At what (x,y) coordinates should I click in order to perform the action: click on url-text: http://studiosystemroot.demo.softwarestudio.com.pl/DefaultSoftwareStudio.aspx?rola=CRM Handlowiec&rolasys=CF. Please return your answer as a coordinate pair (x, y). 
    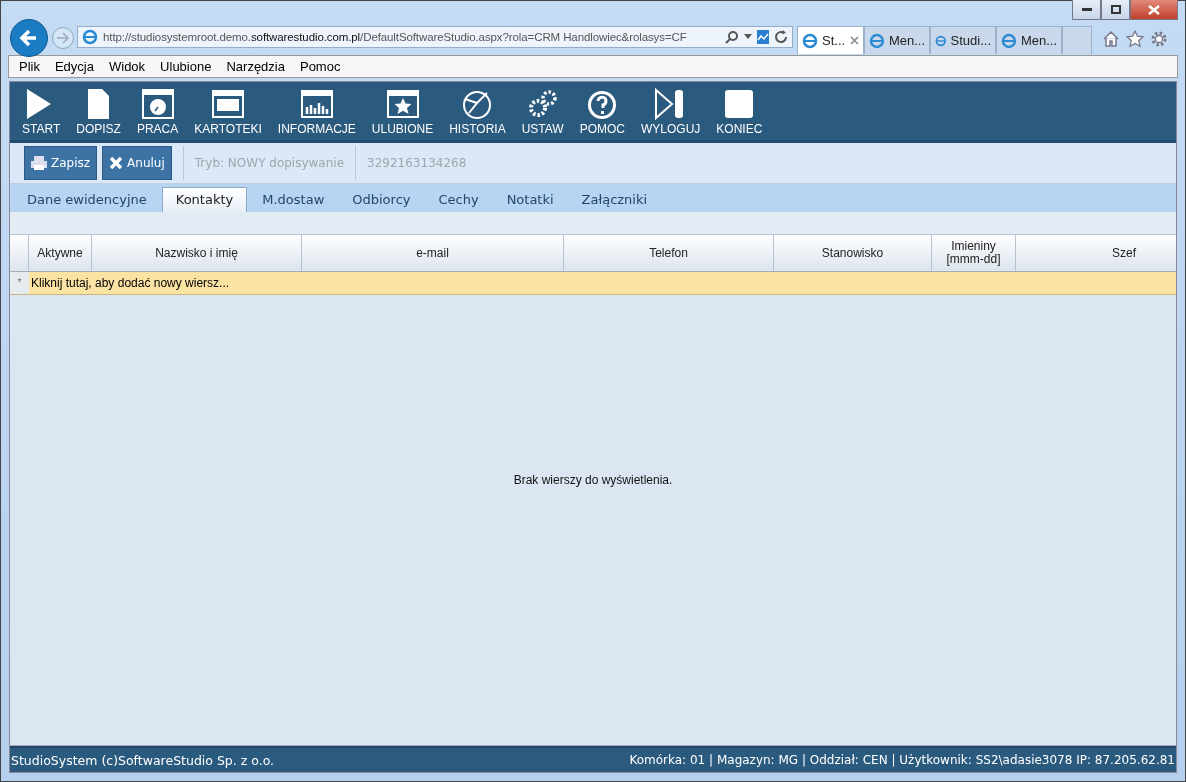
    Looking at the image, I should click on (395, 37).